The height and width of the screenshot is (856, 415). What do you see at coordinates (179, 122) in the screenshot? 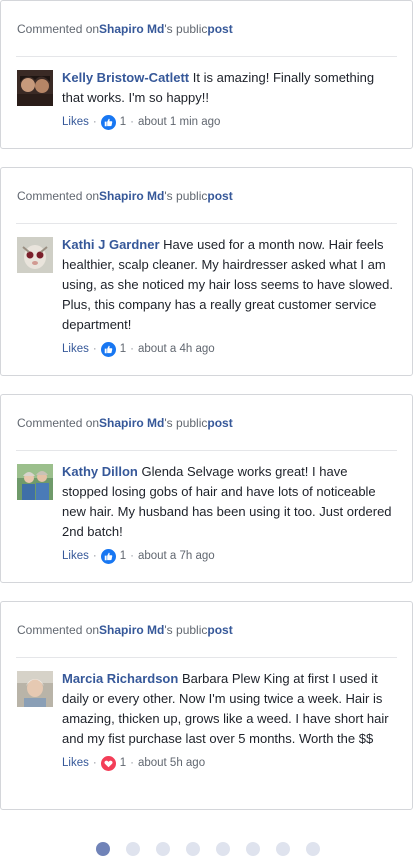
I see `comment-time: about 1 min ago` at bounding box center [179, 122].